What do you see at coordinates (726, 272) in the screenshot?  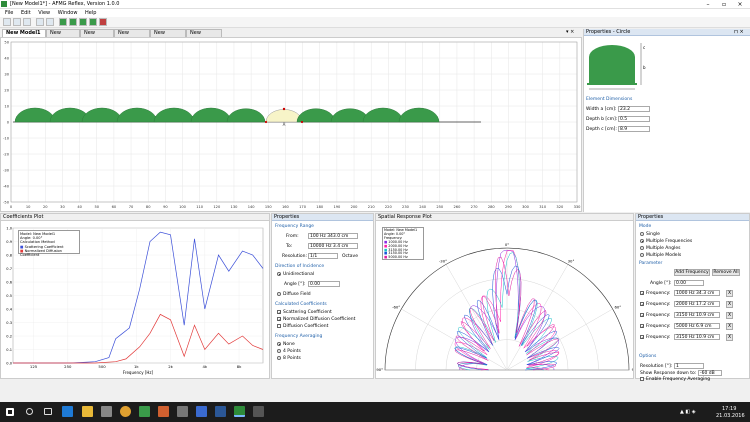 I see `remove-all-button: Remove All` at bounding box center [726, 272].